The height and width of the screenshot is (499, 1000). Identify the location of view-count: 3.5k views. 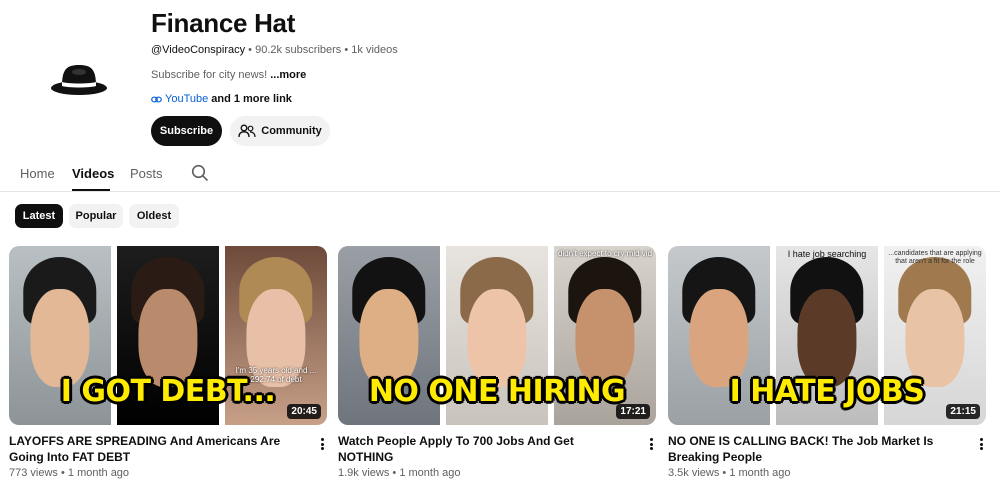
(694, 473).